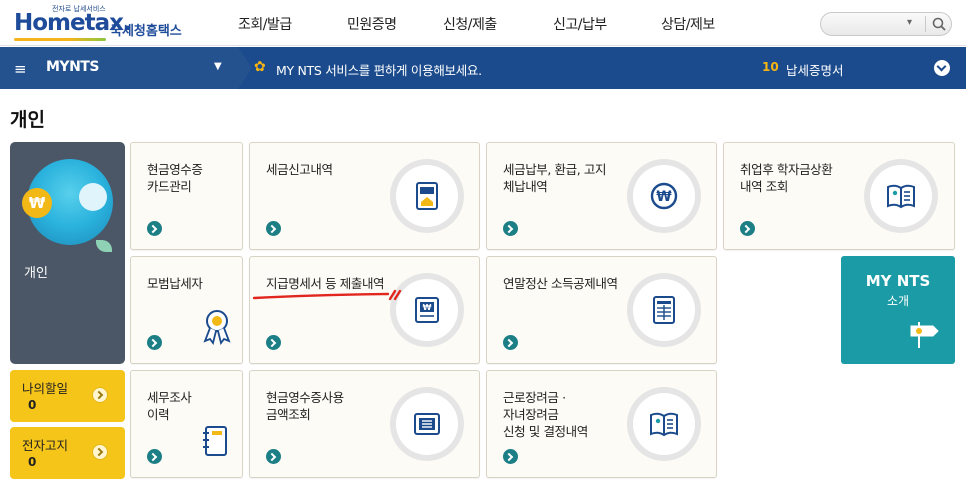  What do you see at coordinates (27, 120) in the screenshot?
I see `page-title: 개인` at bounding box center [27, 120].